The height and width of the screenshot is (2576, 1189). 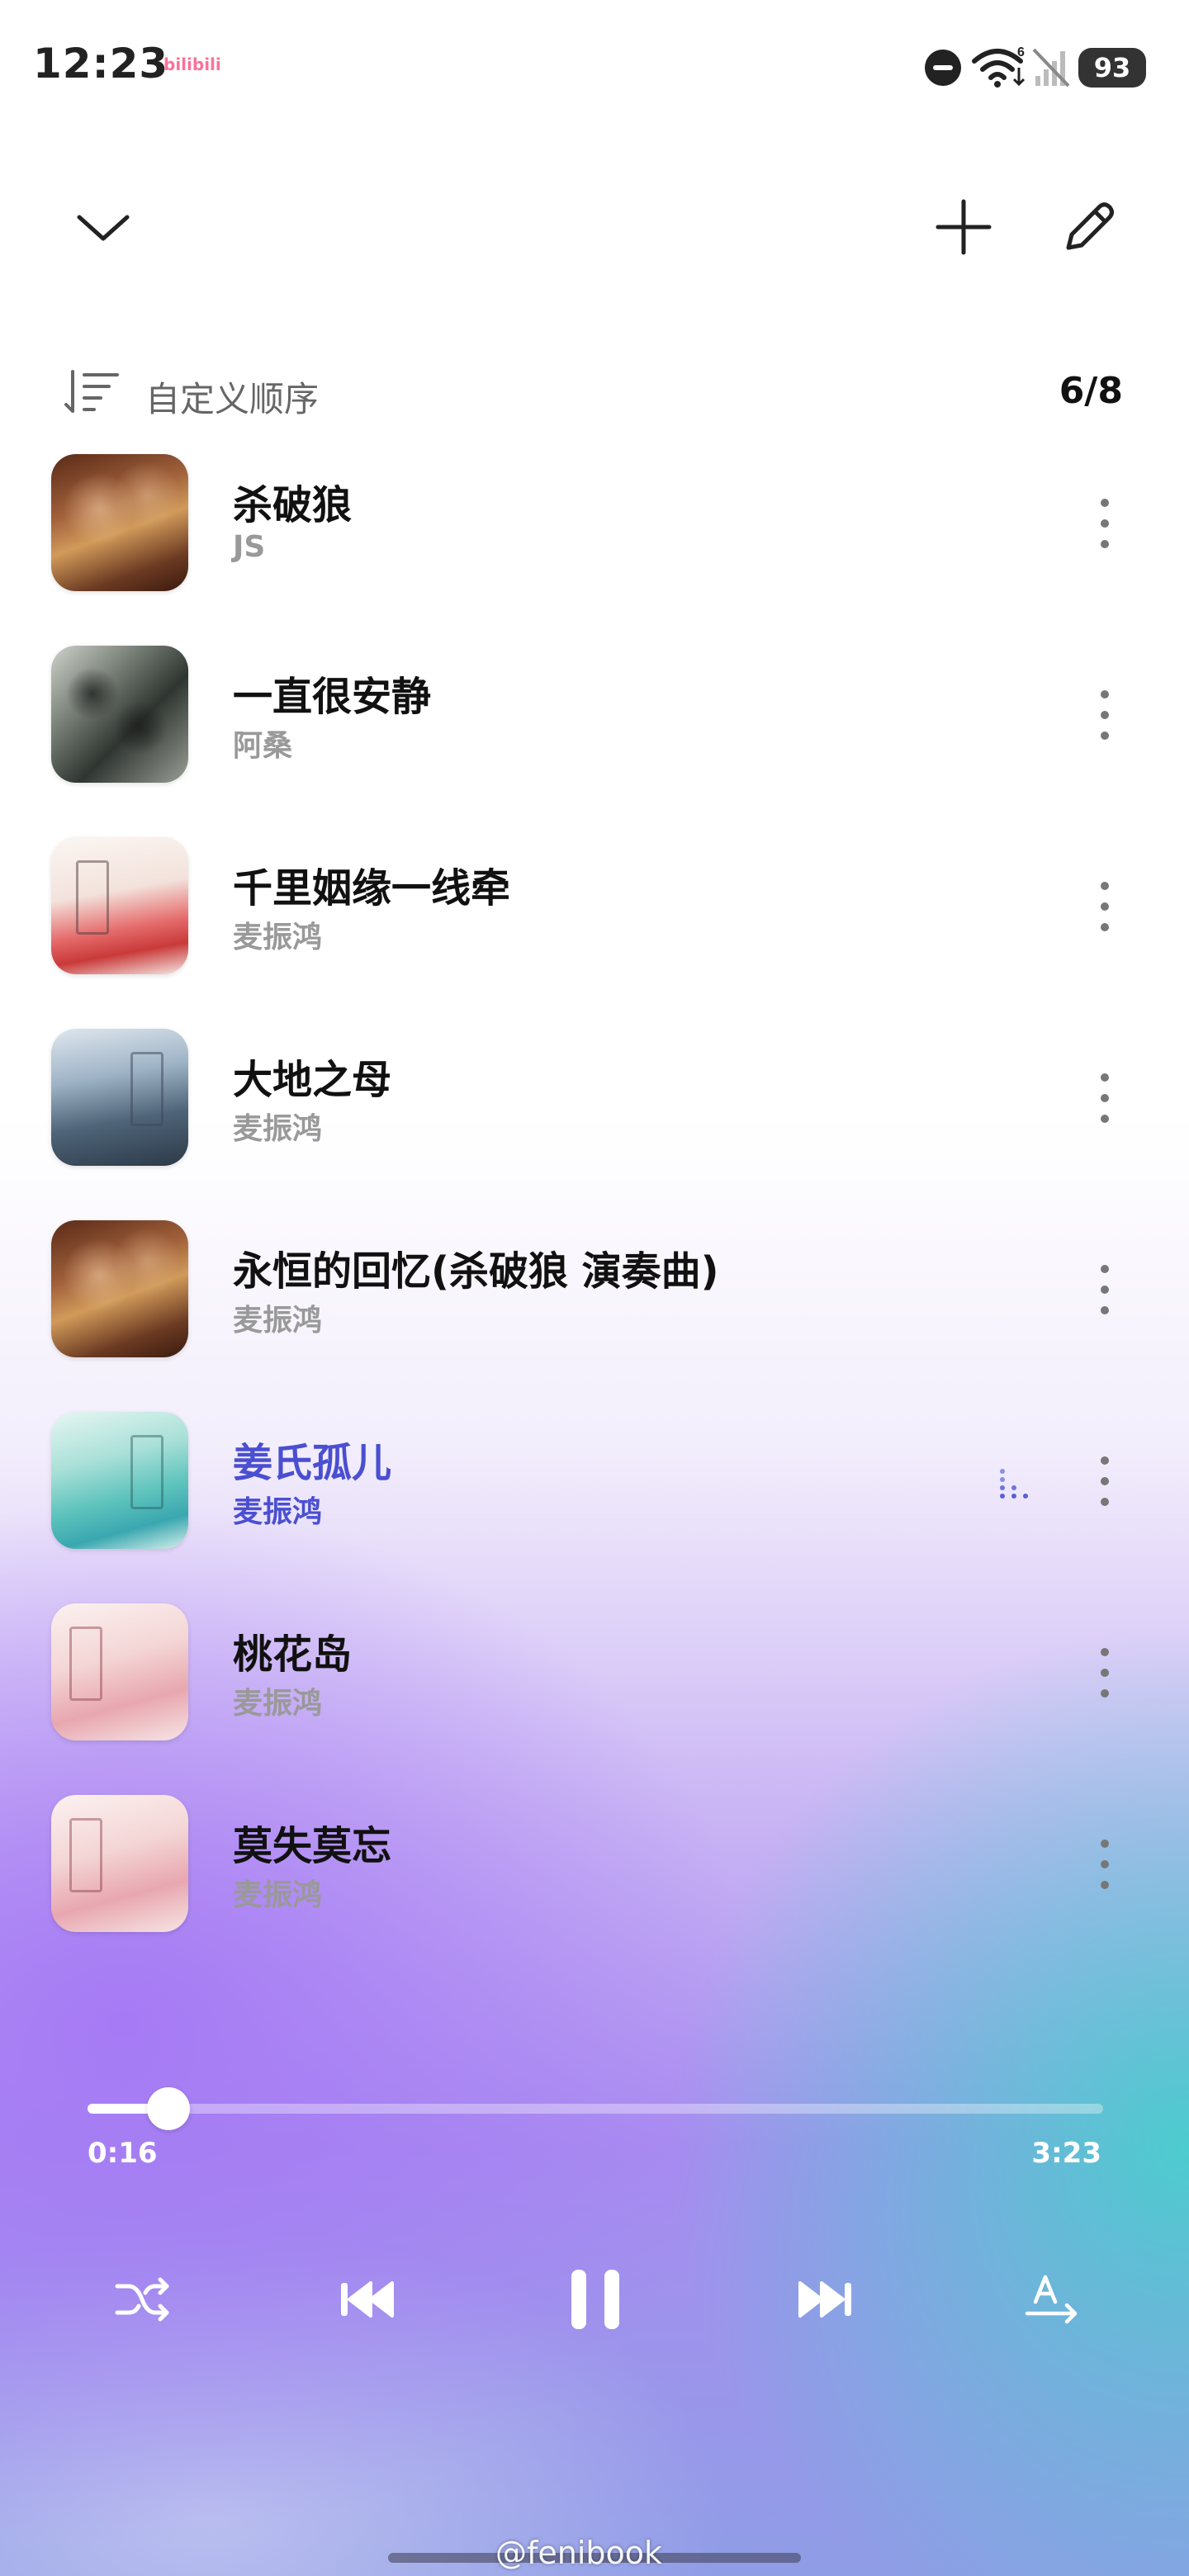 I want to click on song-title: 姜氏孤儿, so click(x=312, y=1463).